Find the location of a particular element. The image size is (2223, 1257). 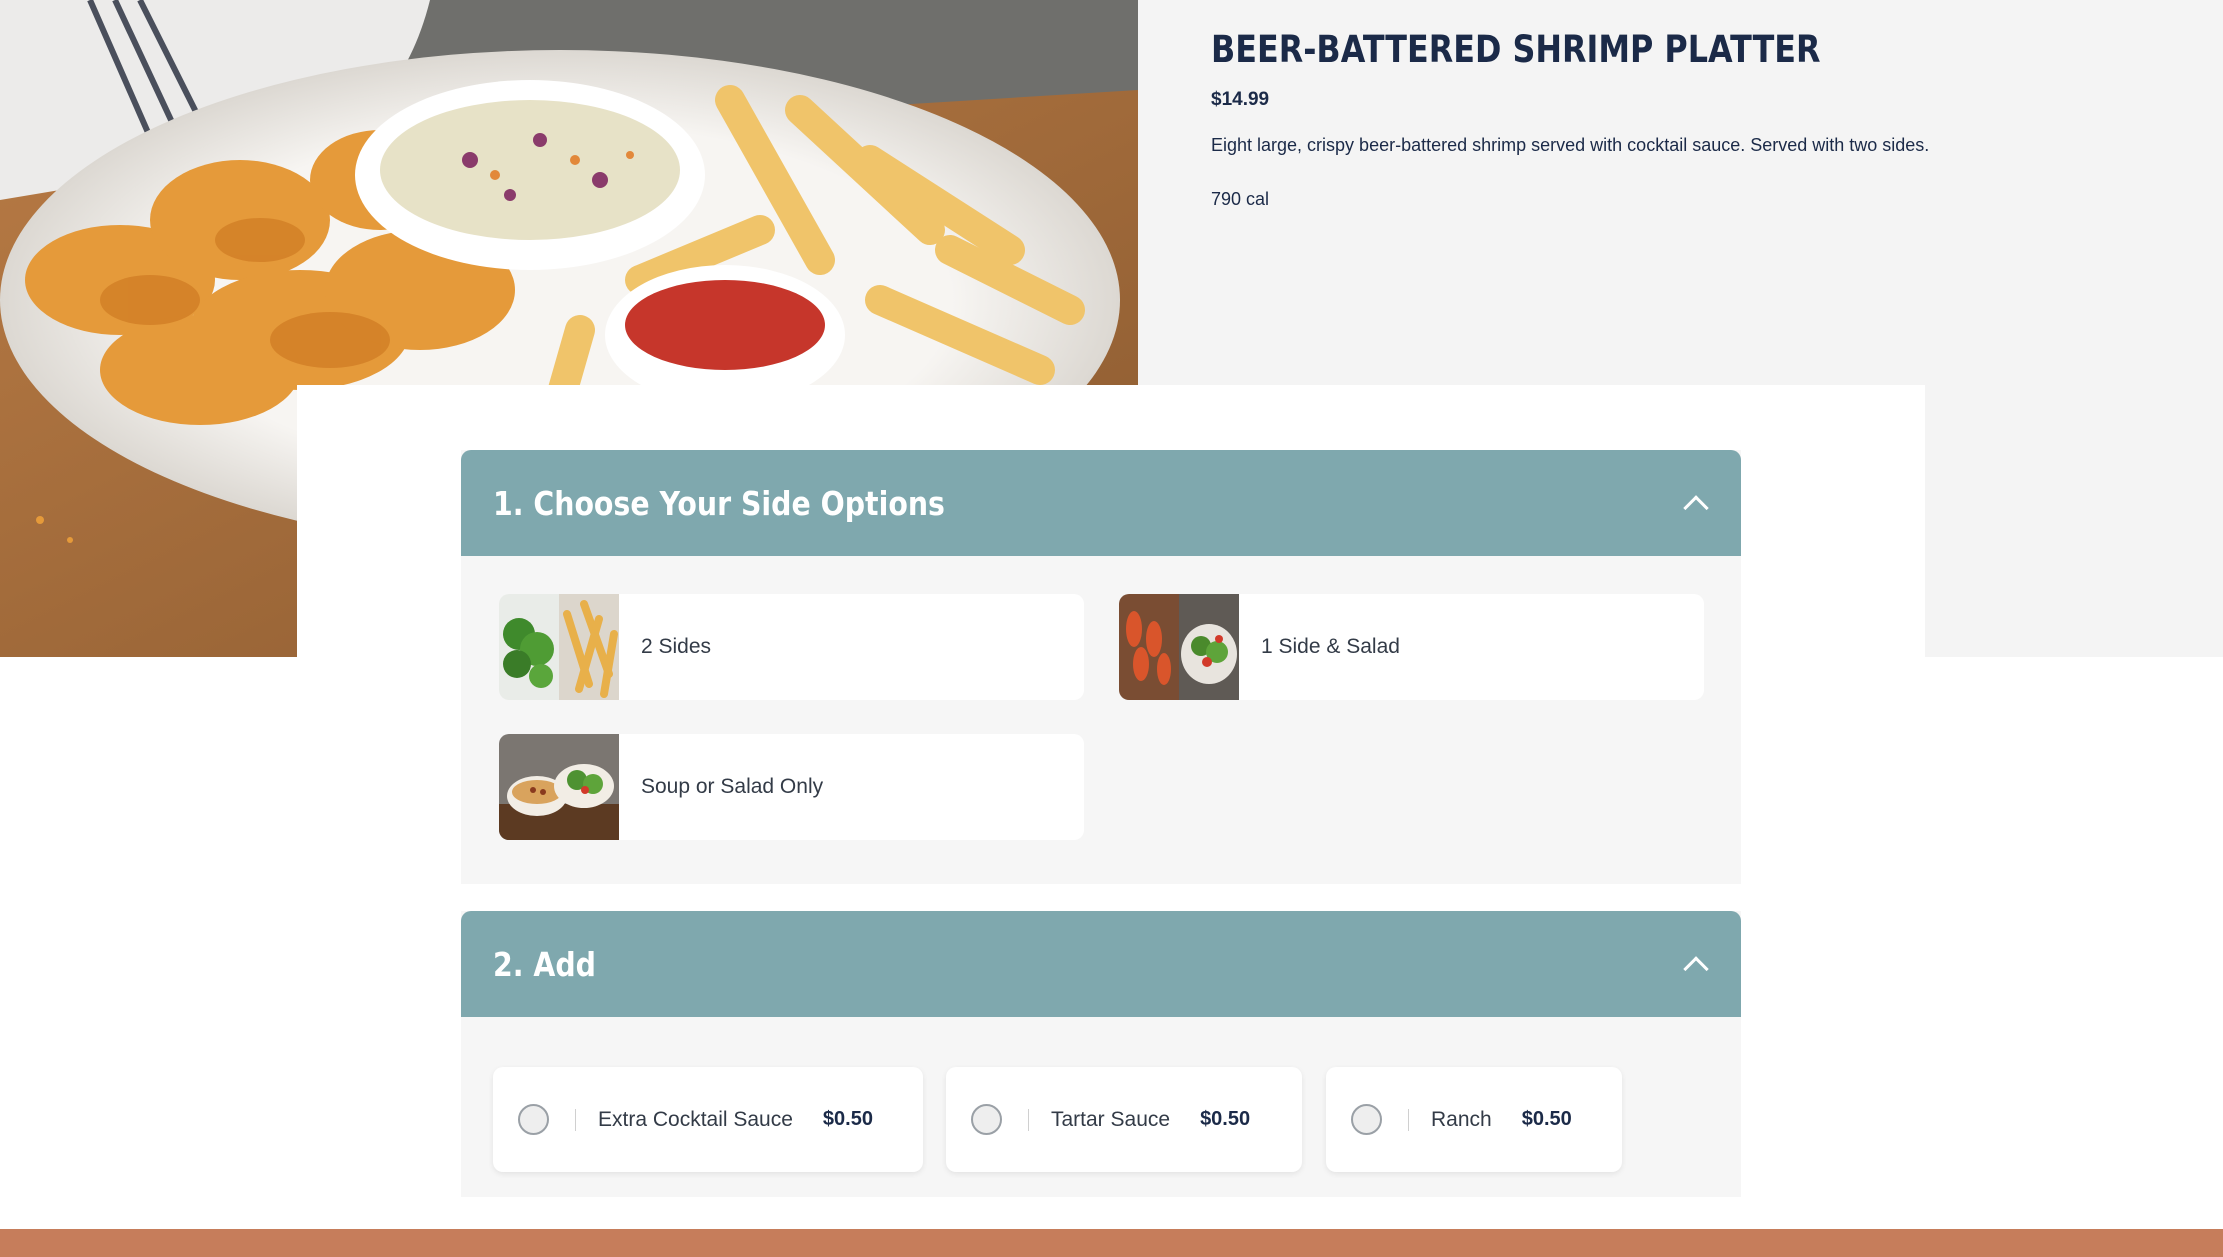

add-item-ranch: Ranch $0.50 is located at coordinates (1474, 1119).